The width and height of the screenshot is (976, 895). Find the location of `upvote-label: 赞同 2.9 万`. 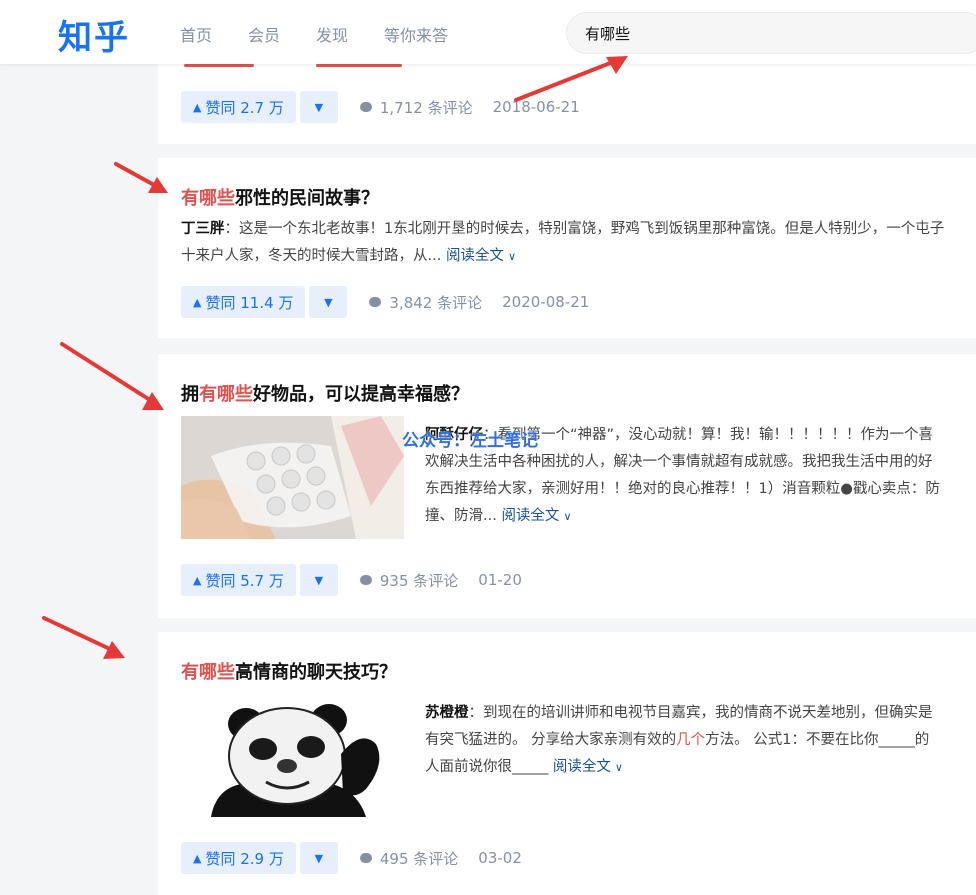

upvote-label: 赞同 2.9 万 is located at coordinates (244, 858).